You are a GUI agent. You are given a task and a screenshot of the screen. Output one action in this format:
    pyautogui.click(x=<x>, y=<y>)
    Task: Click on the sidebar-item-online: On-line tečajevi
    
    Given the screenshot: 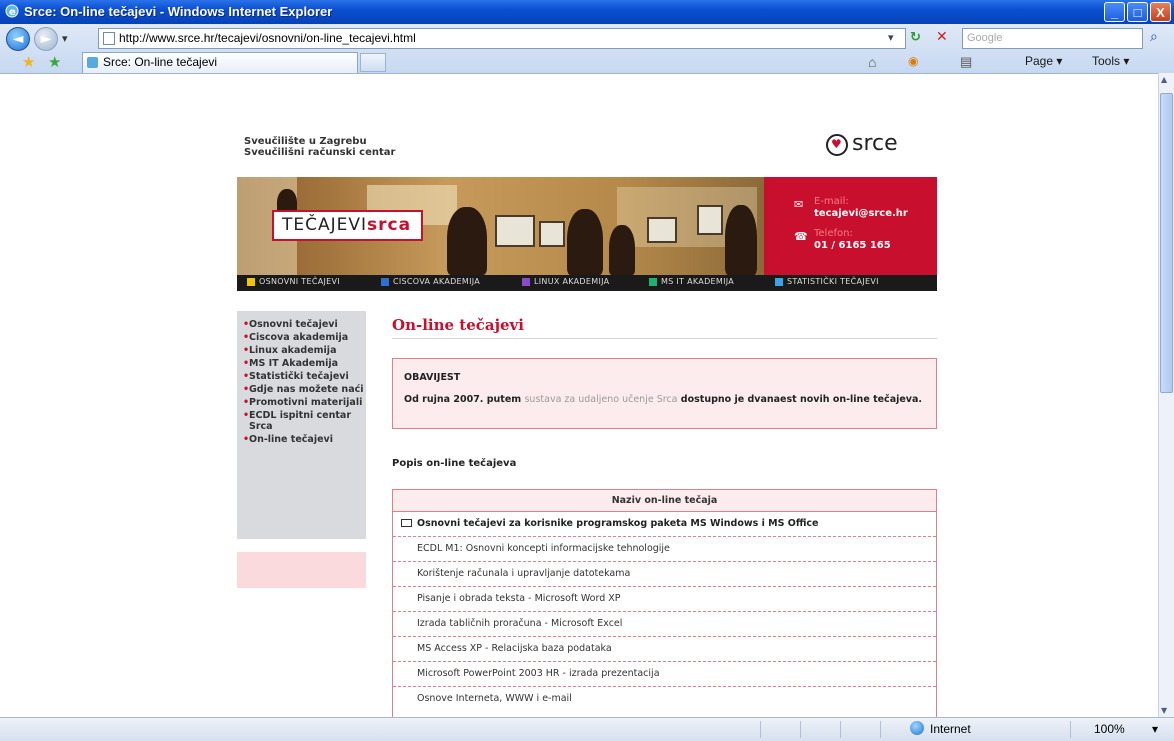 What is the action you would take?
    pyautogui.click(x=304, y=439)
    